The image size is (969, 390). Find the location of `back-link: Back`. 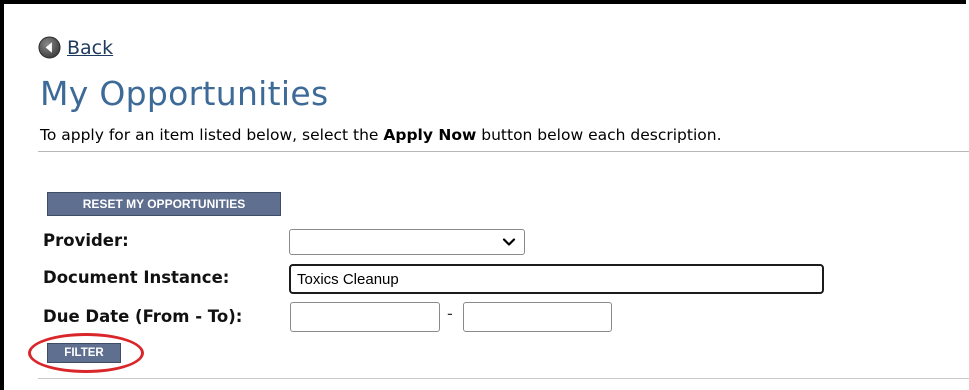

back-link: Back is located at coordinates (75, 47).